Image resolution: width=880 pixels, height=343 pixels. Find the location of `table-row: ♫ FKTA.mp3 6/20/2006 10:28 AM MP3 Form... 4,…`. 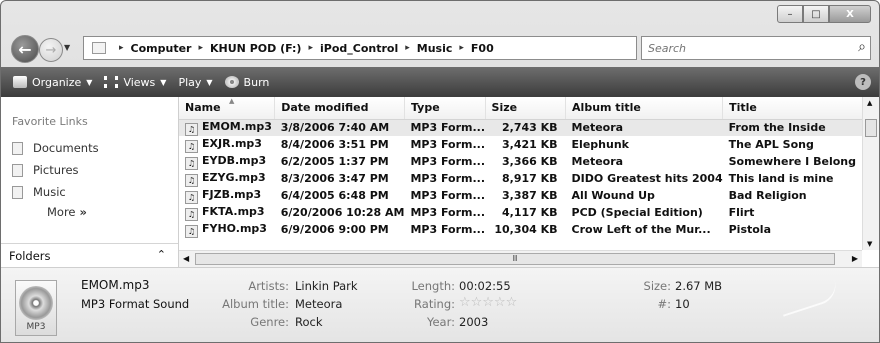

table-row: ♫ FKTA.mp3 6/20/2006 10:28 AM MP3 Form... 4,… is located at coordinates (529, 212).